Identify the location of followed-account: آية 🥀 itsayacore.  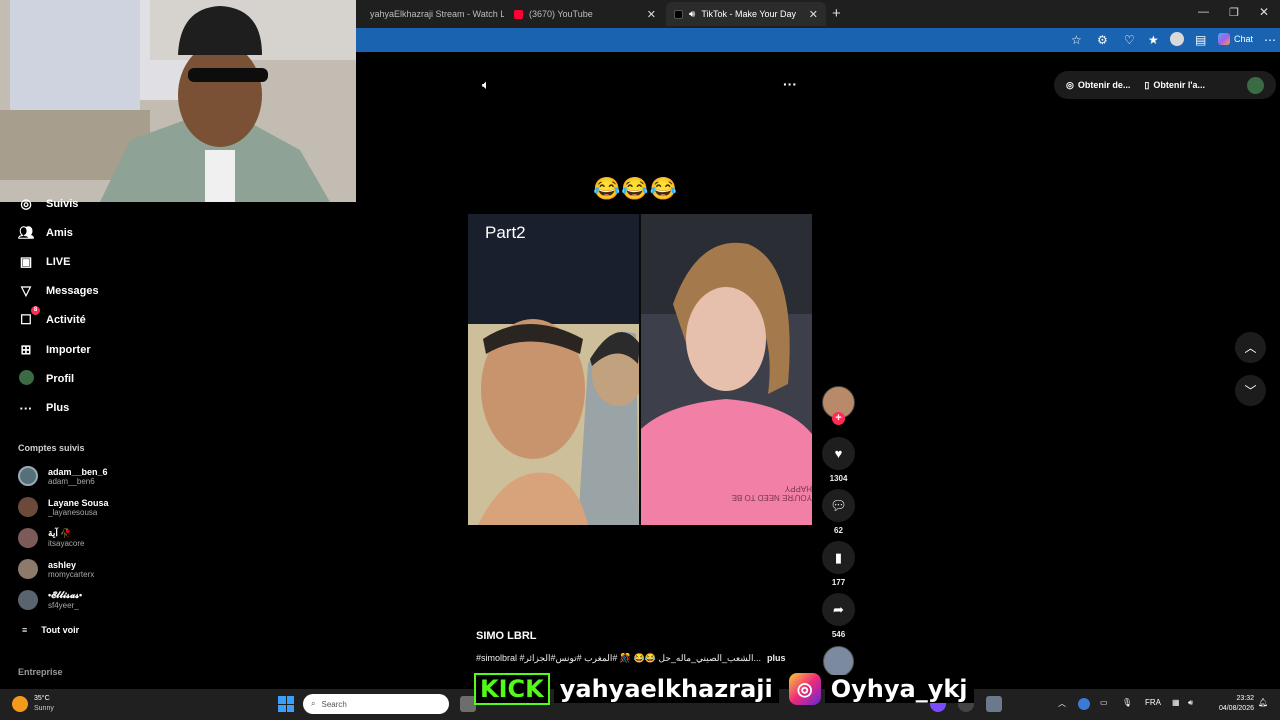
(51, 538).